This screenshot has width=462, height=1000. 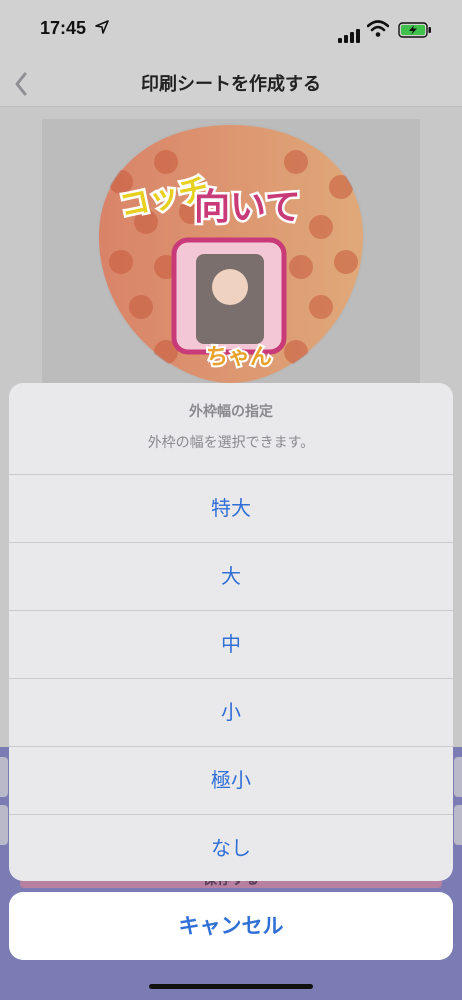 I want to click on wifi-icon, so click(x=378, y=28).